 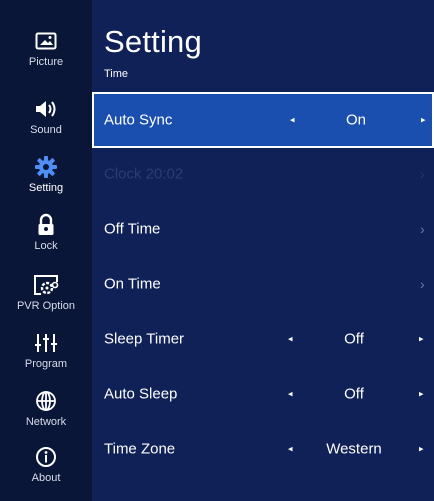 What do you see at coordinates (138, 120) in the screenshot?
I see `row-label: Auto Sync` at bounding box center [138, 120].